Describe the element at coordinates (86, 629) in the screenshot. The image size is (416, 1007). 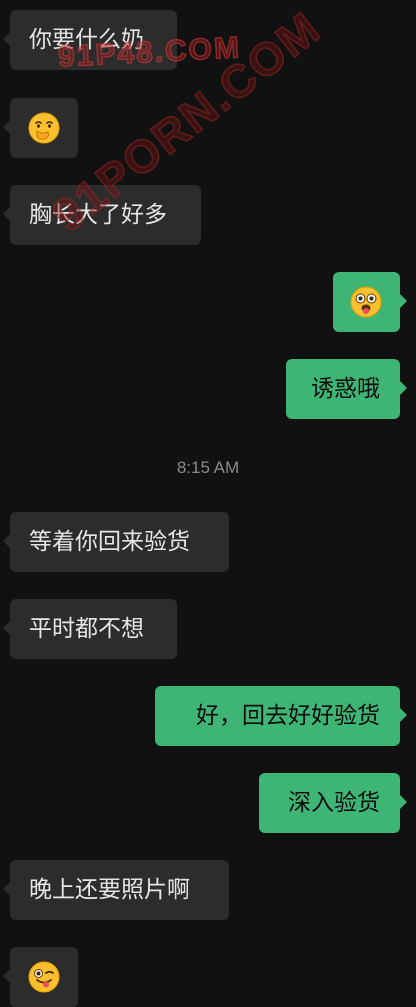
I see `message-text: 平时都不想` at that location.